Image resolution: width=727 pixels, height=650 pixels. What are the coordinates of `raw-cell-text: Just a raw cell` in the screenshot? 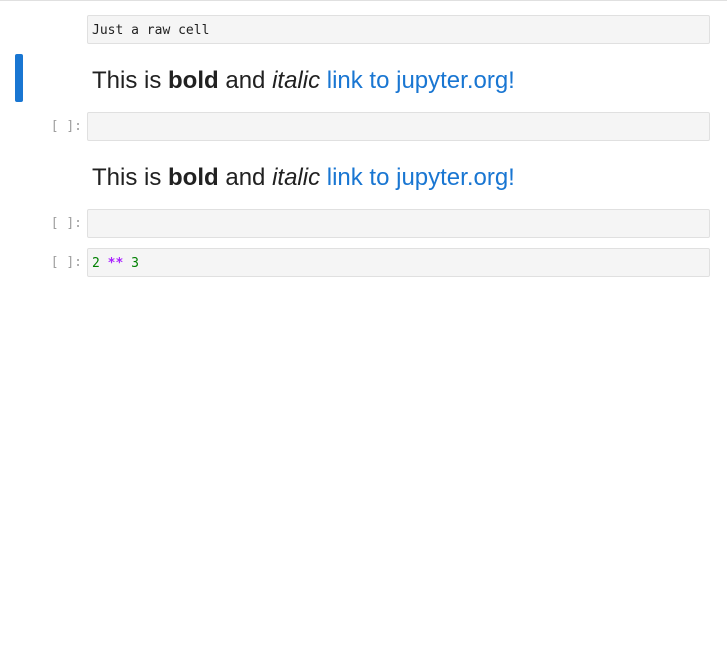 It's located at (151, 30).